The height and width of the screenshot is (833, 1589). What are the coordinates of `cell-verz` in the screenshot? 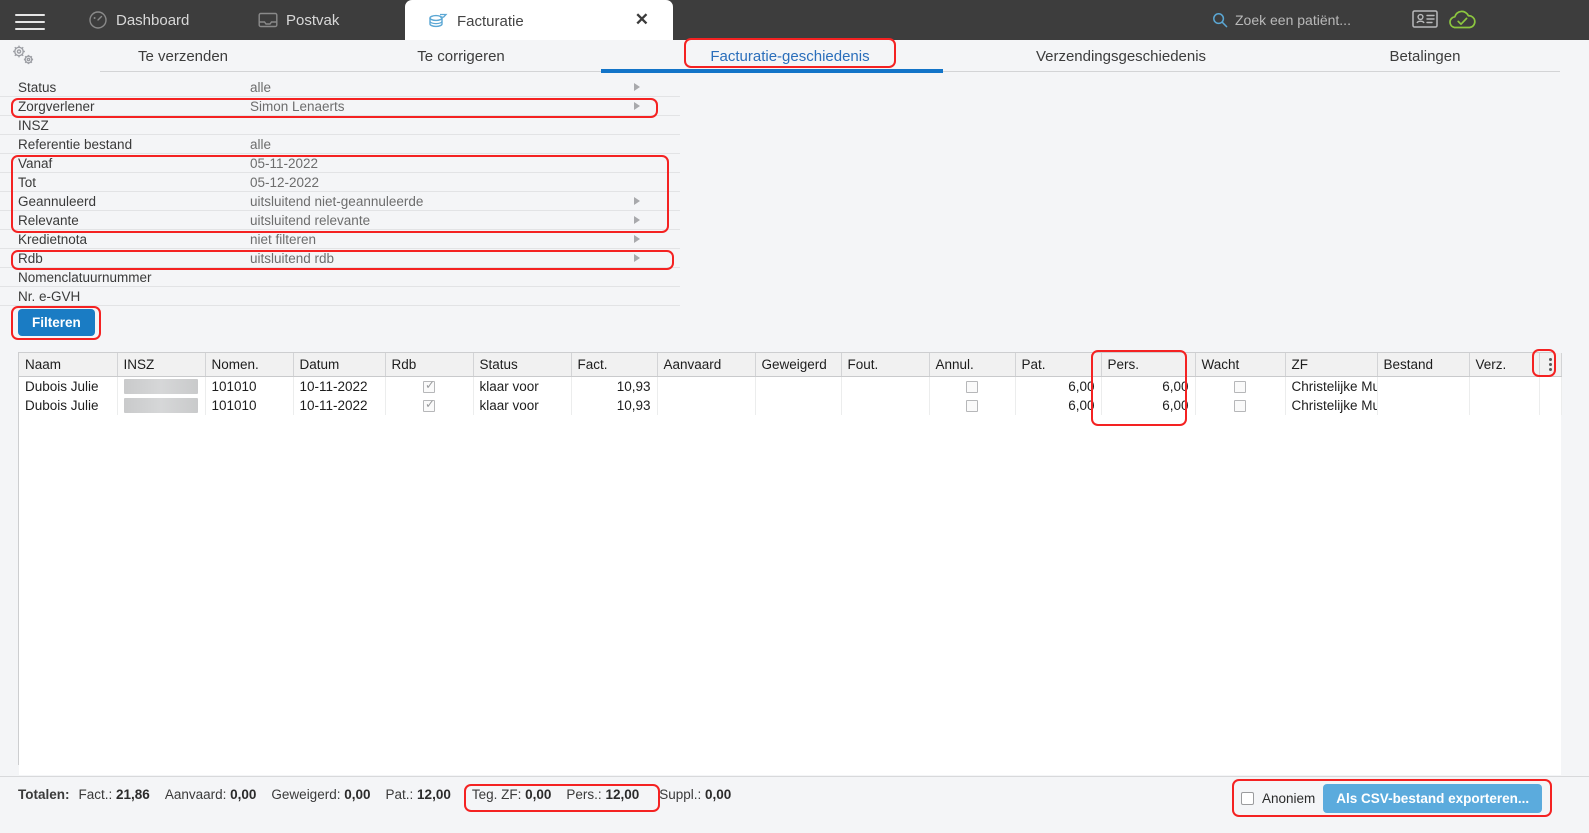 It's located at (1504, 405).